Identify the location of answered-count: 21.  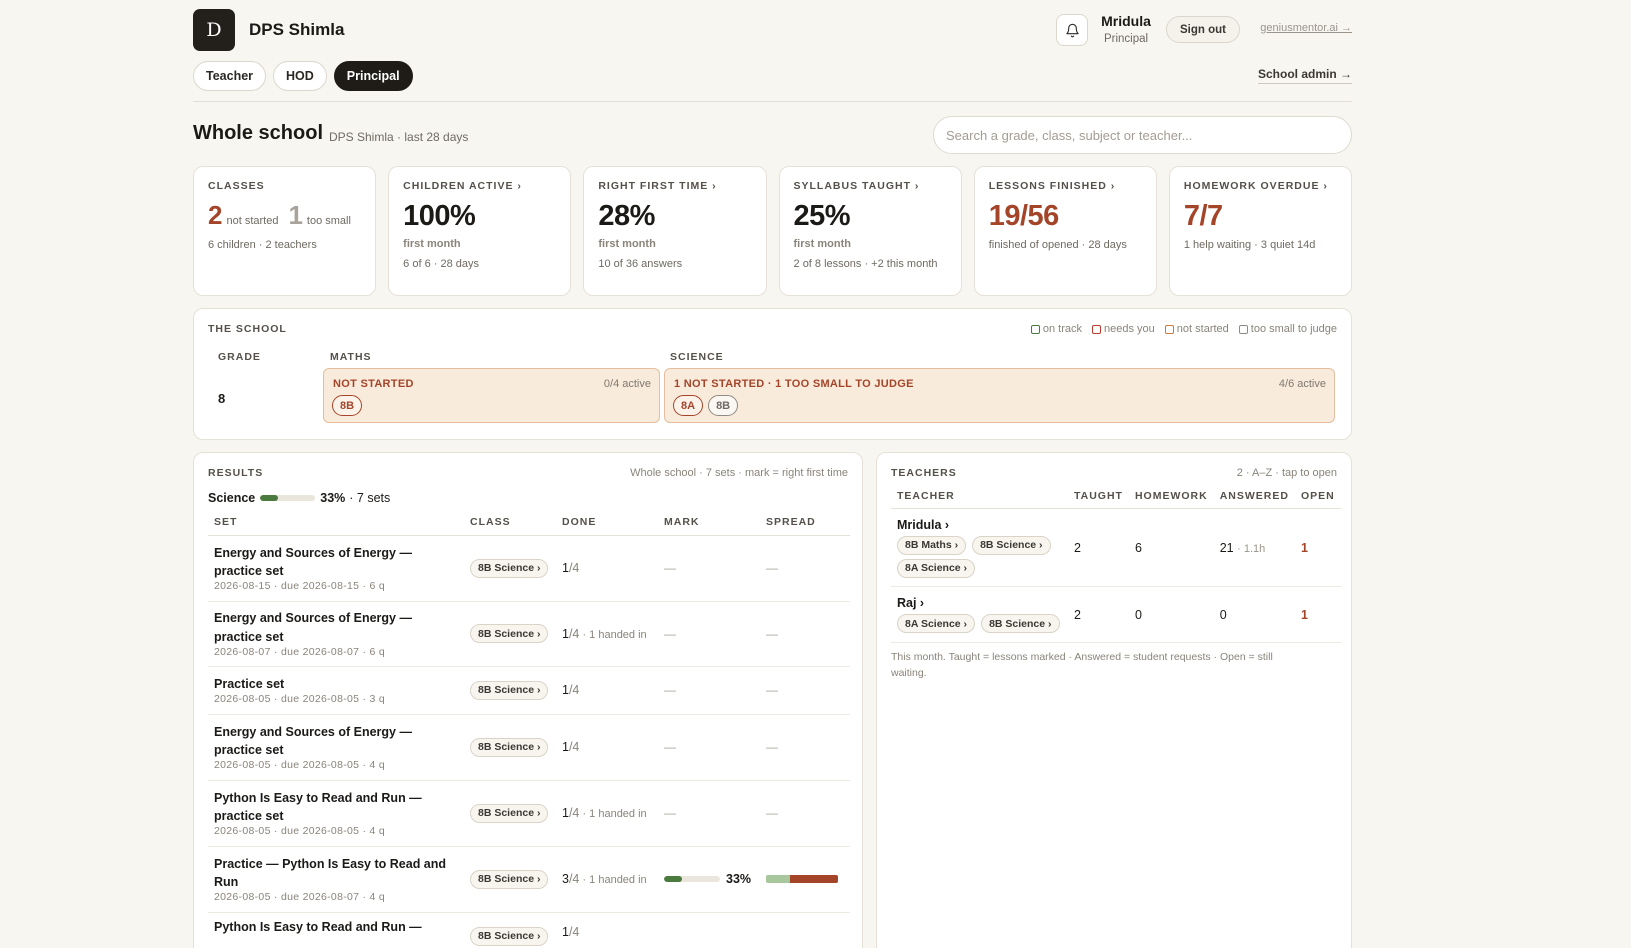
(1226, 547).